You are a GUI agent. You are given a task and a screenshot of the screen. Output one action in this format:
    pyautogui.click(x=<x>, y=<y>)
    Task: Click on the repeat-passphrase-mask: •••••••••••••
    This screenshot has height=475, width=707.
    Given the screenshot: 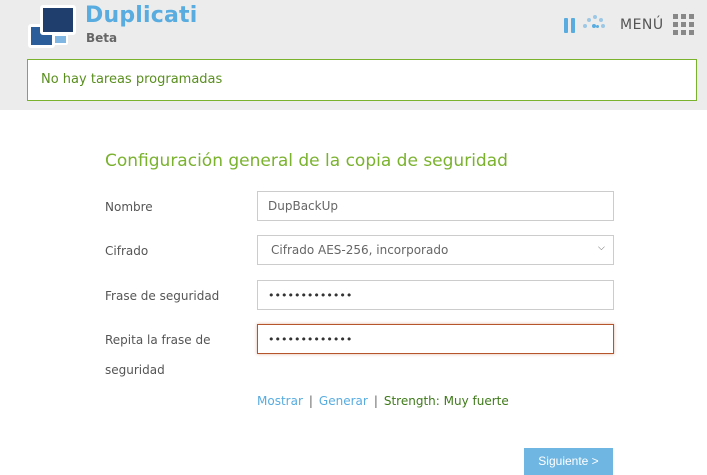 What is the action you would take?
    pyautogui.click(x=310, y=339)
    